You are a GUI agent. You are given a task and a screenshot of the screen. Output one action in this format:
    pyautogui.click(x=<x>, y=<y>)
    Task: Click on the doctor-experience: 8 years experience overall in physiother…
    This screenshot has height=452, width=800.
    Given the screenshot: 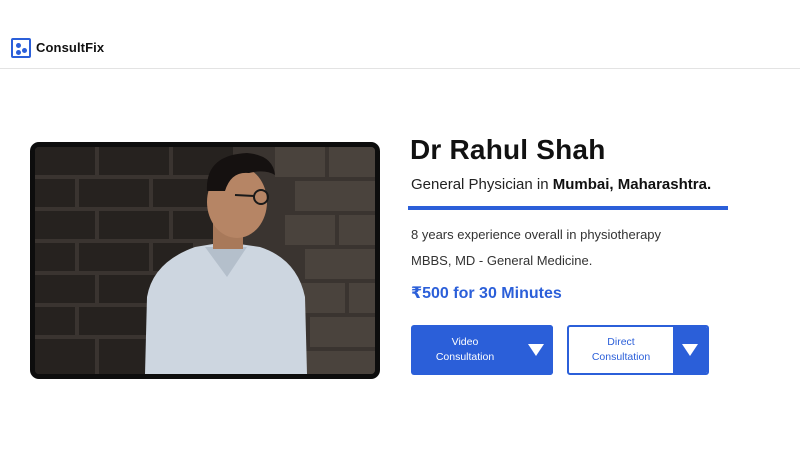 What is the action you would take?
    pyautogui.click(x=536, y=234)
    